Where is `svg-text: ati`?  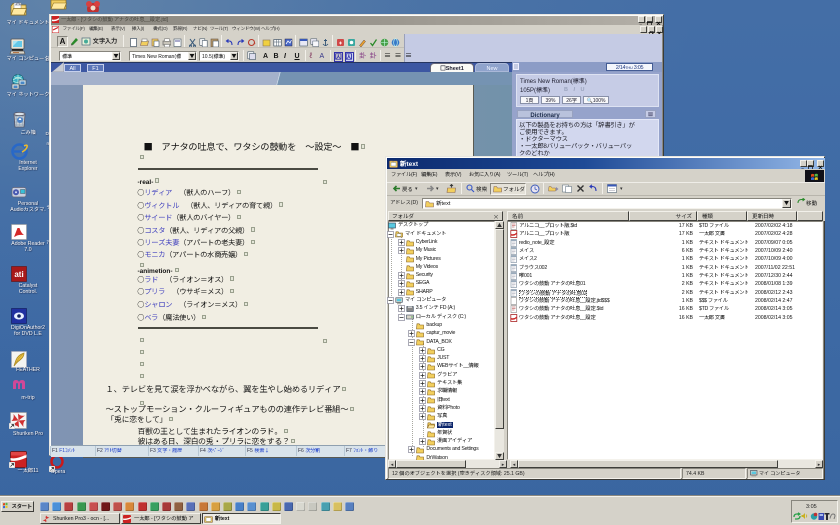
svg-text: ati is located at coordinates (18, 274).